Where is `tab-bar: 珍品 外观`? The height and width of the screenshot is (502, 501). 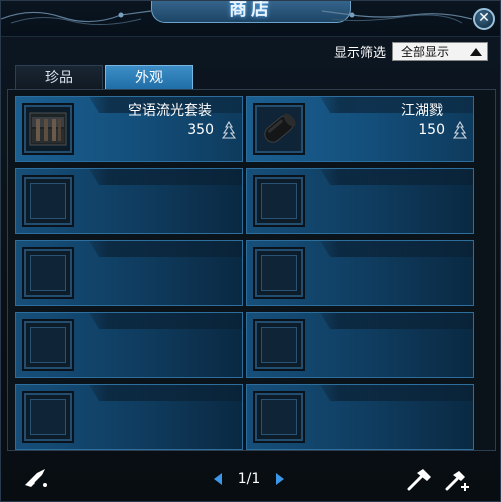
tab-bar: 珍品 外观 is located at coordinates (104, 77).